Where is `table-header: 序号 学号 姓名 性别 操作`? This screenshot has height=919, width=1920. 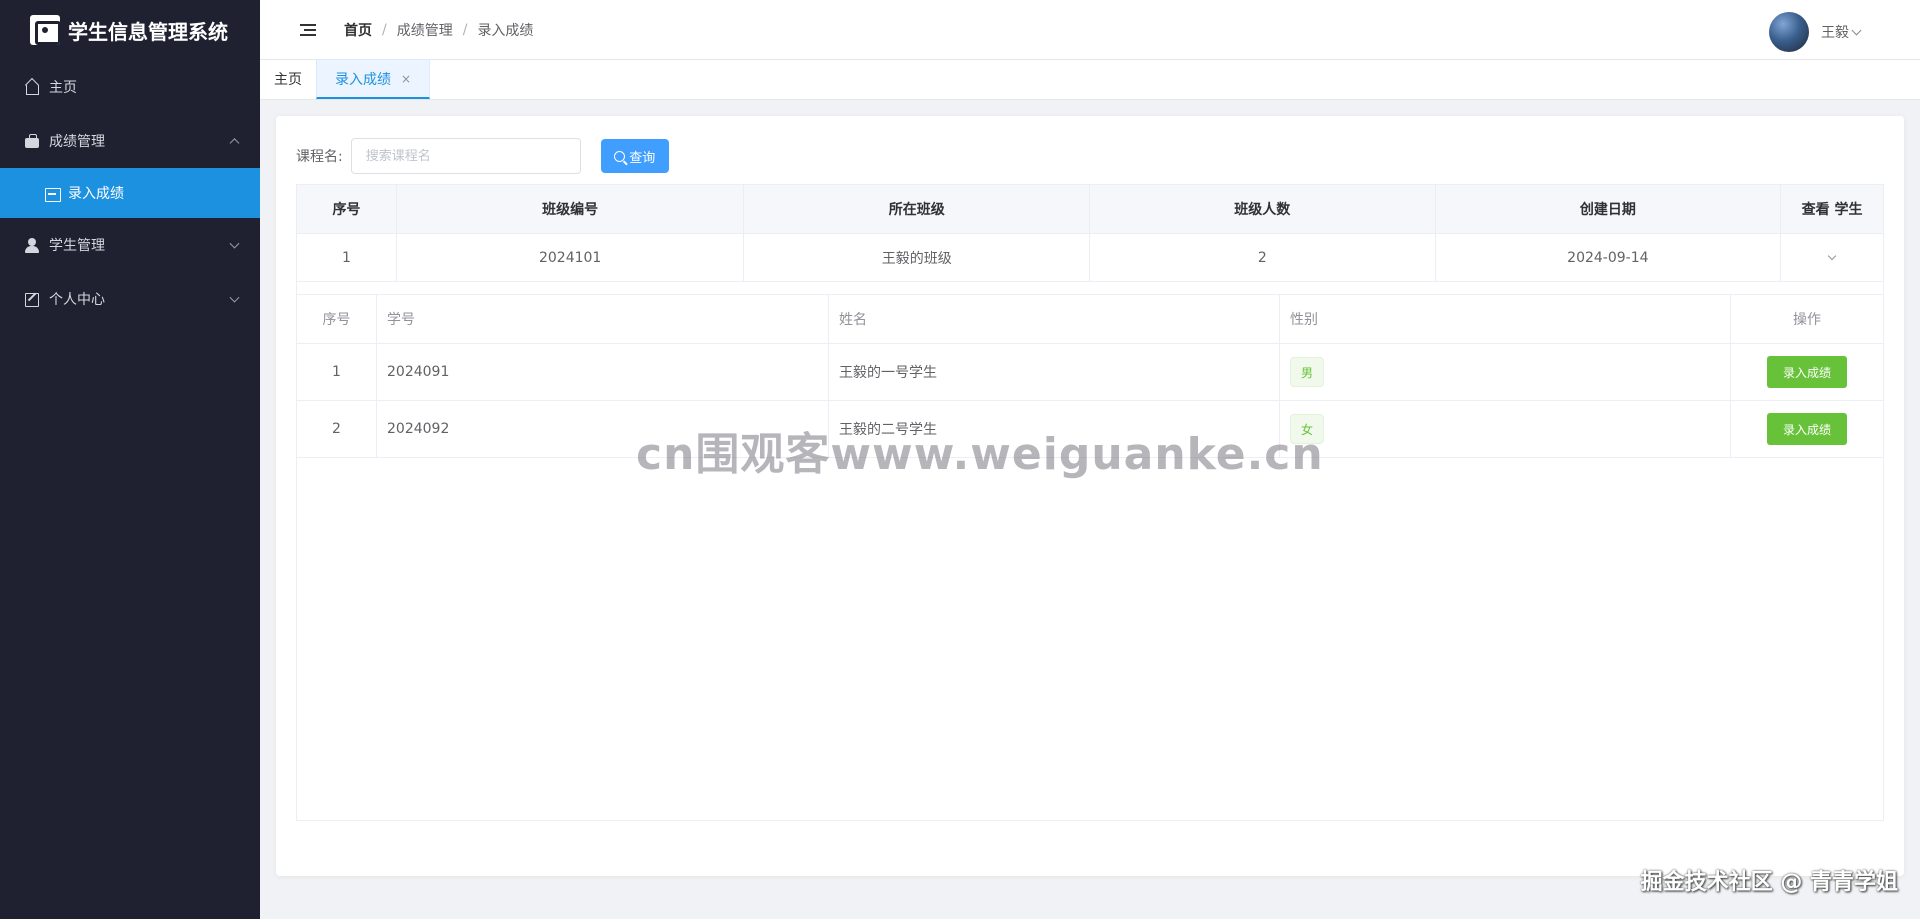 table-header: 序号 学号 姓名 性别 操作 is located at coordinates (1090, 319).